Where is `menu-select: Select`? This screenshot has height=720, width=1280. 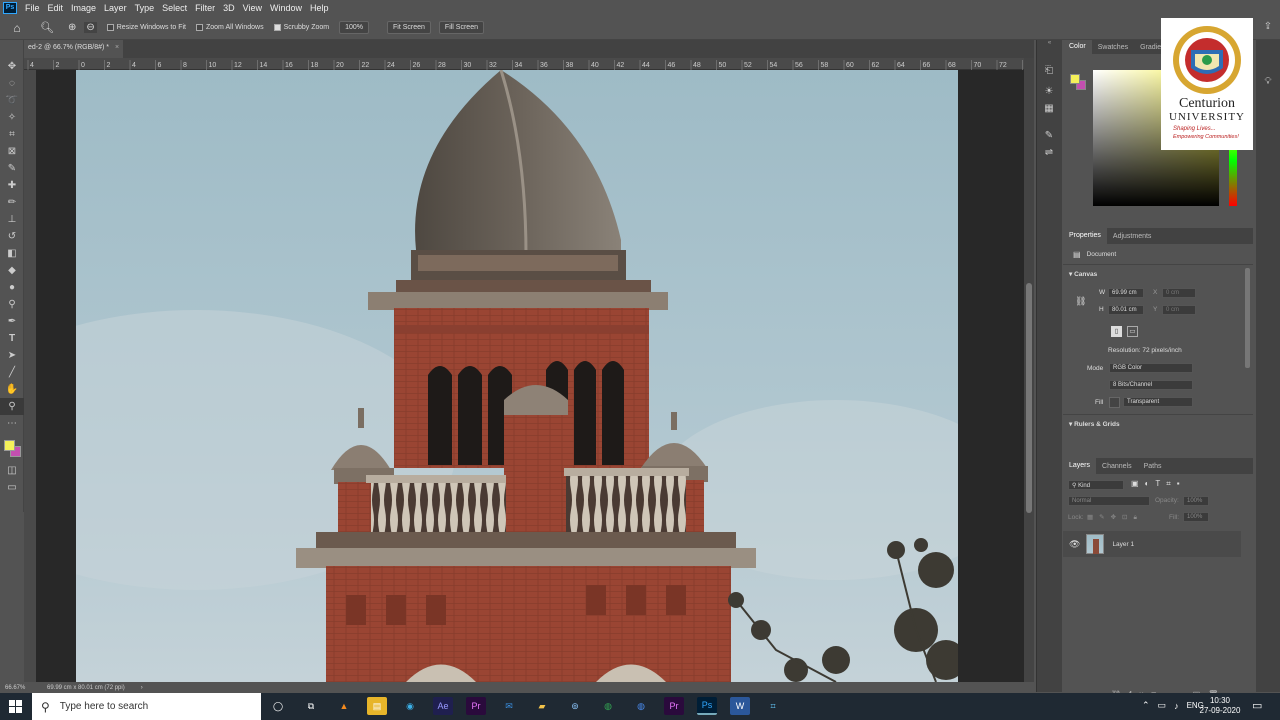 menu-select: Select is located at coordinates (174, 8).